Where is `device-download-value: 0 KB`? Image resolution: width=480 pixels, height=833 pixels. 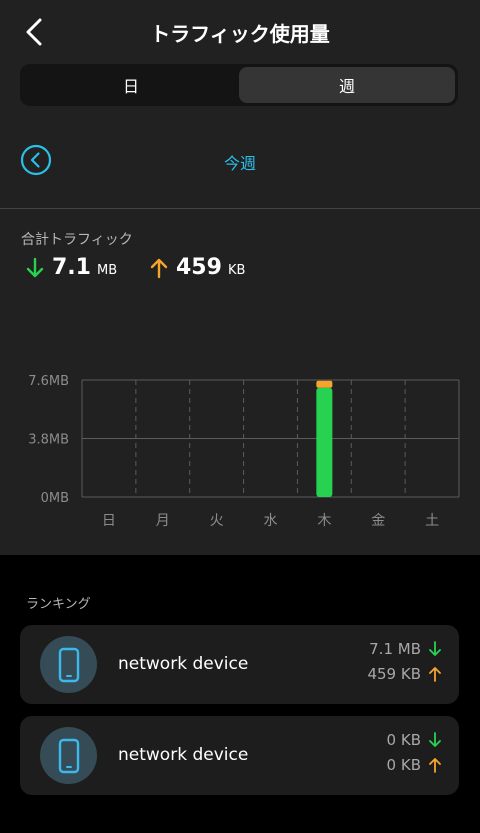
device-download-value: 0 KB is located at coordinates (403, 740).